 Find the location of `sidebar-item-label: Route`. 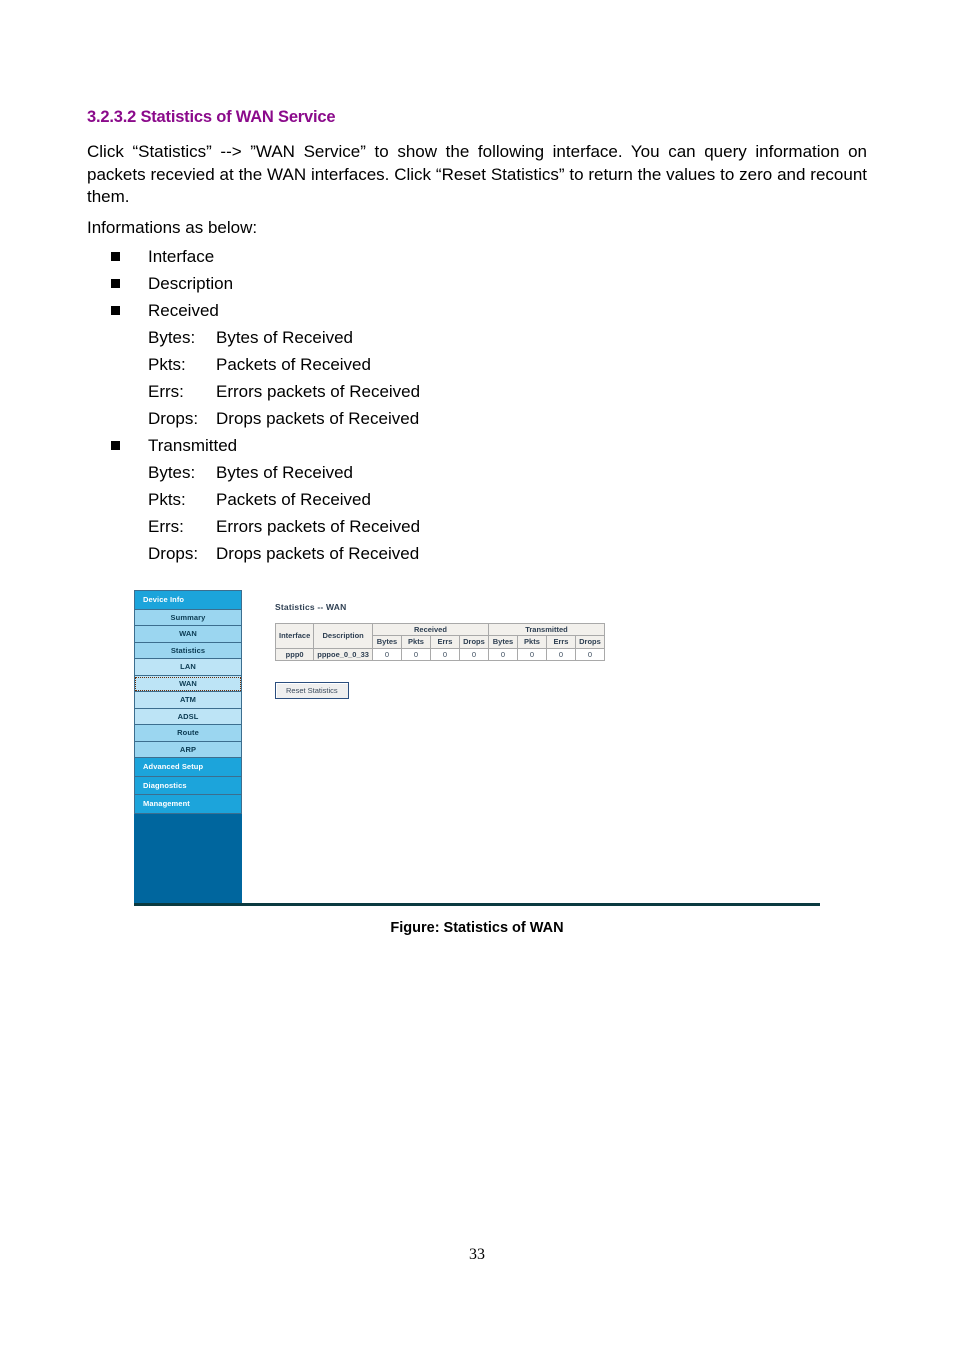

sidebar-item-label: Route is located at coordinates (188, 732).